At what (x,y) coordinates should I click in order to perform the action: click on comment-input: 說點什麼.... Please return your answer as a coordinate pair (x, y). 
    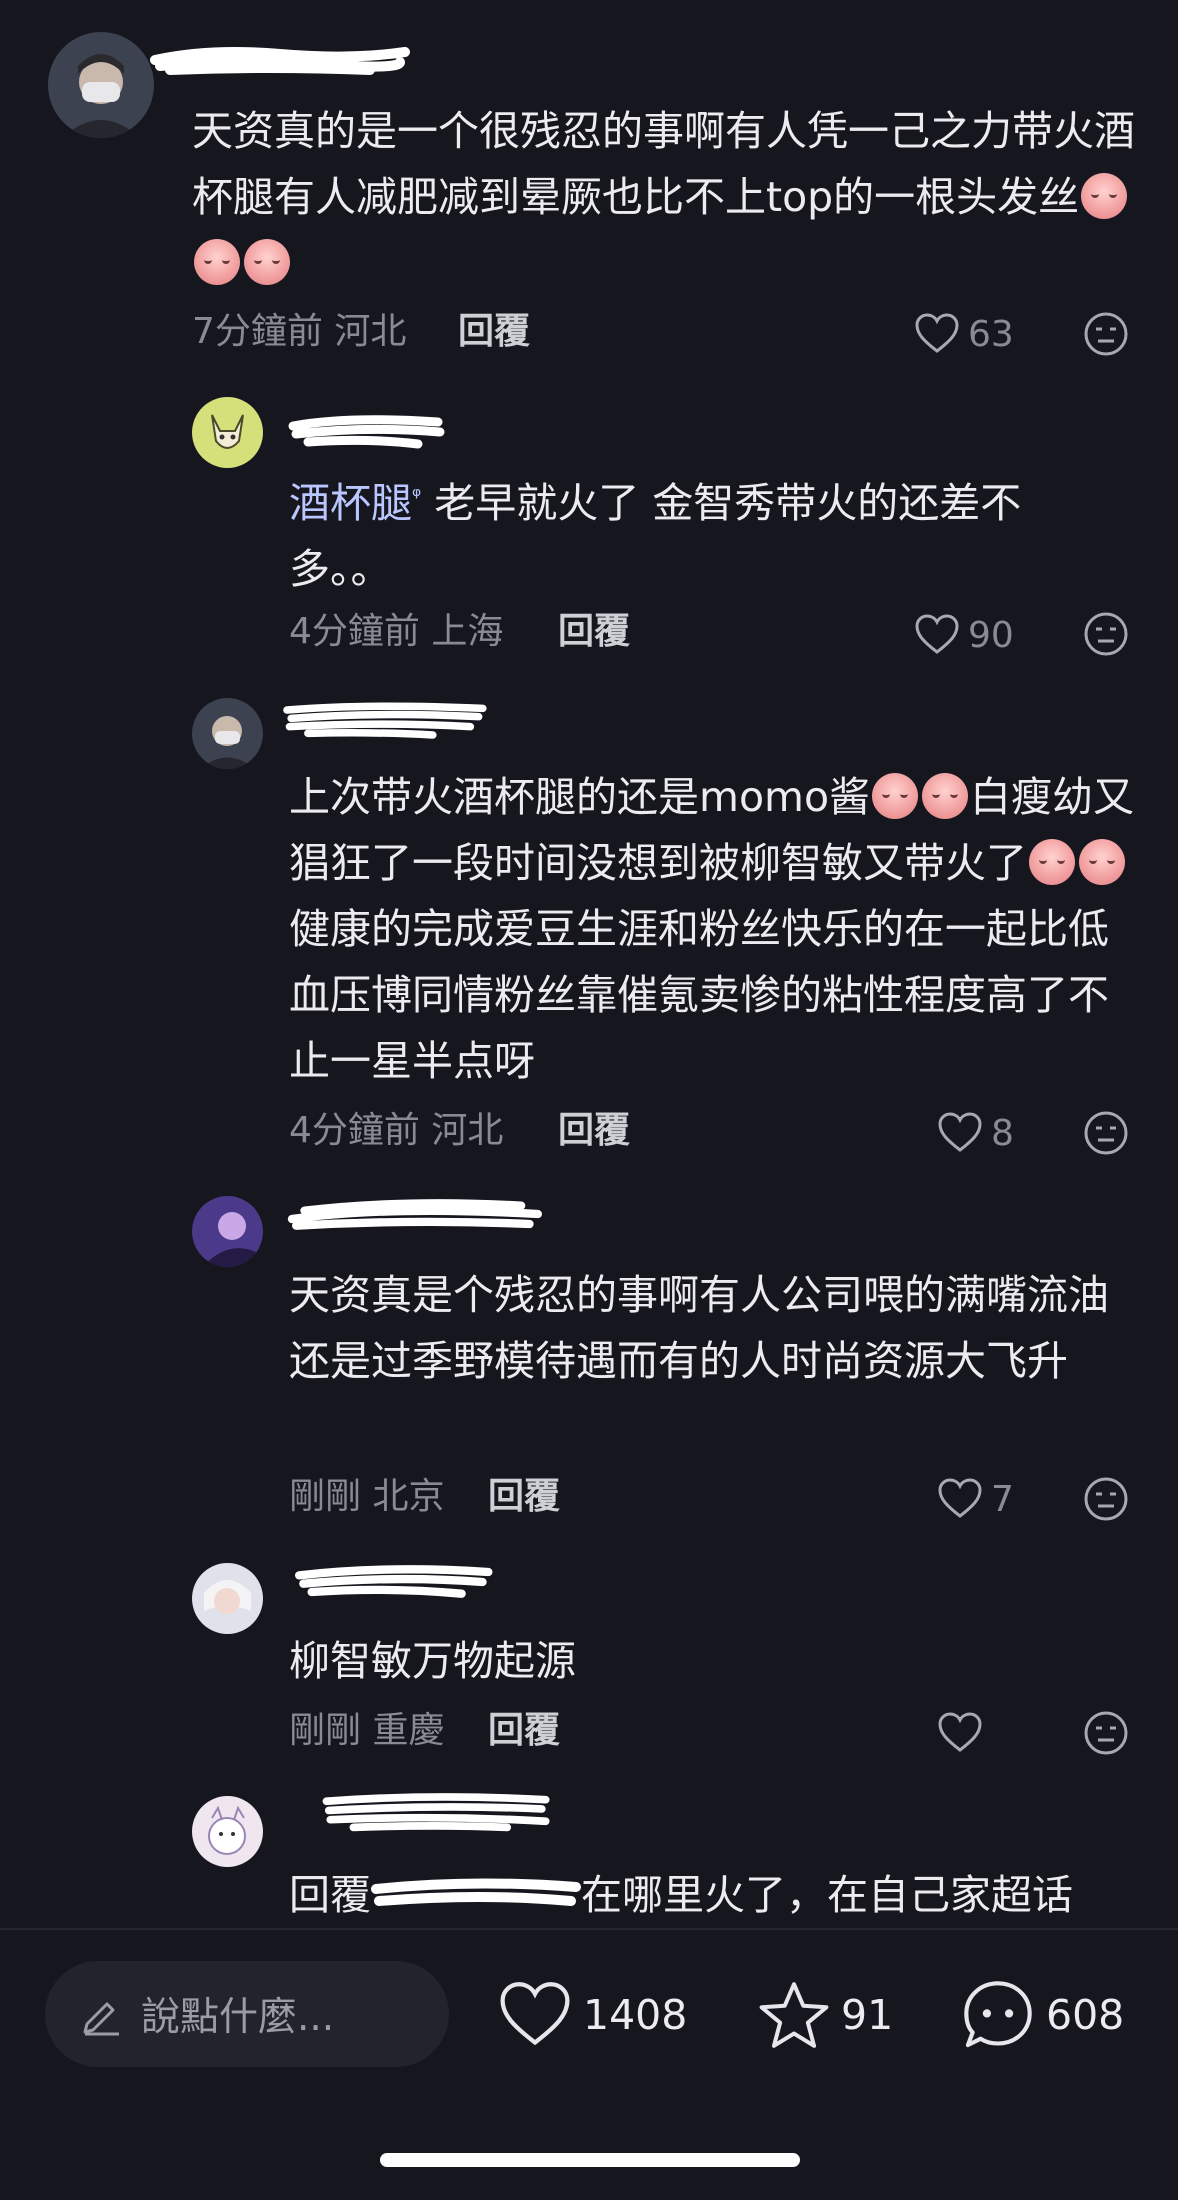
    Looking at the image, I should click on (247, 2014).